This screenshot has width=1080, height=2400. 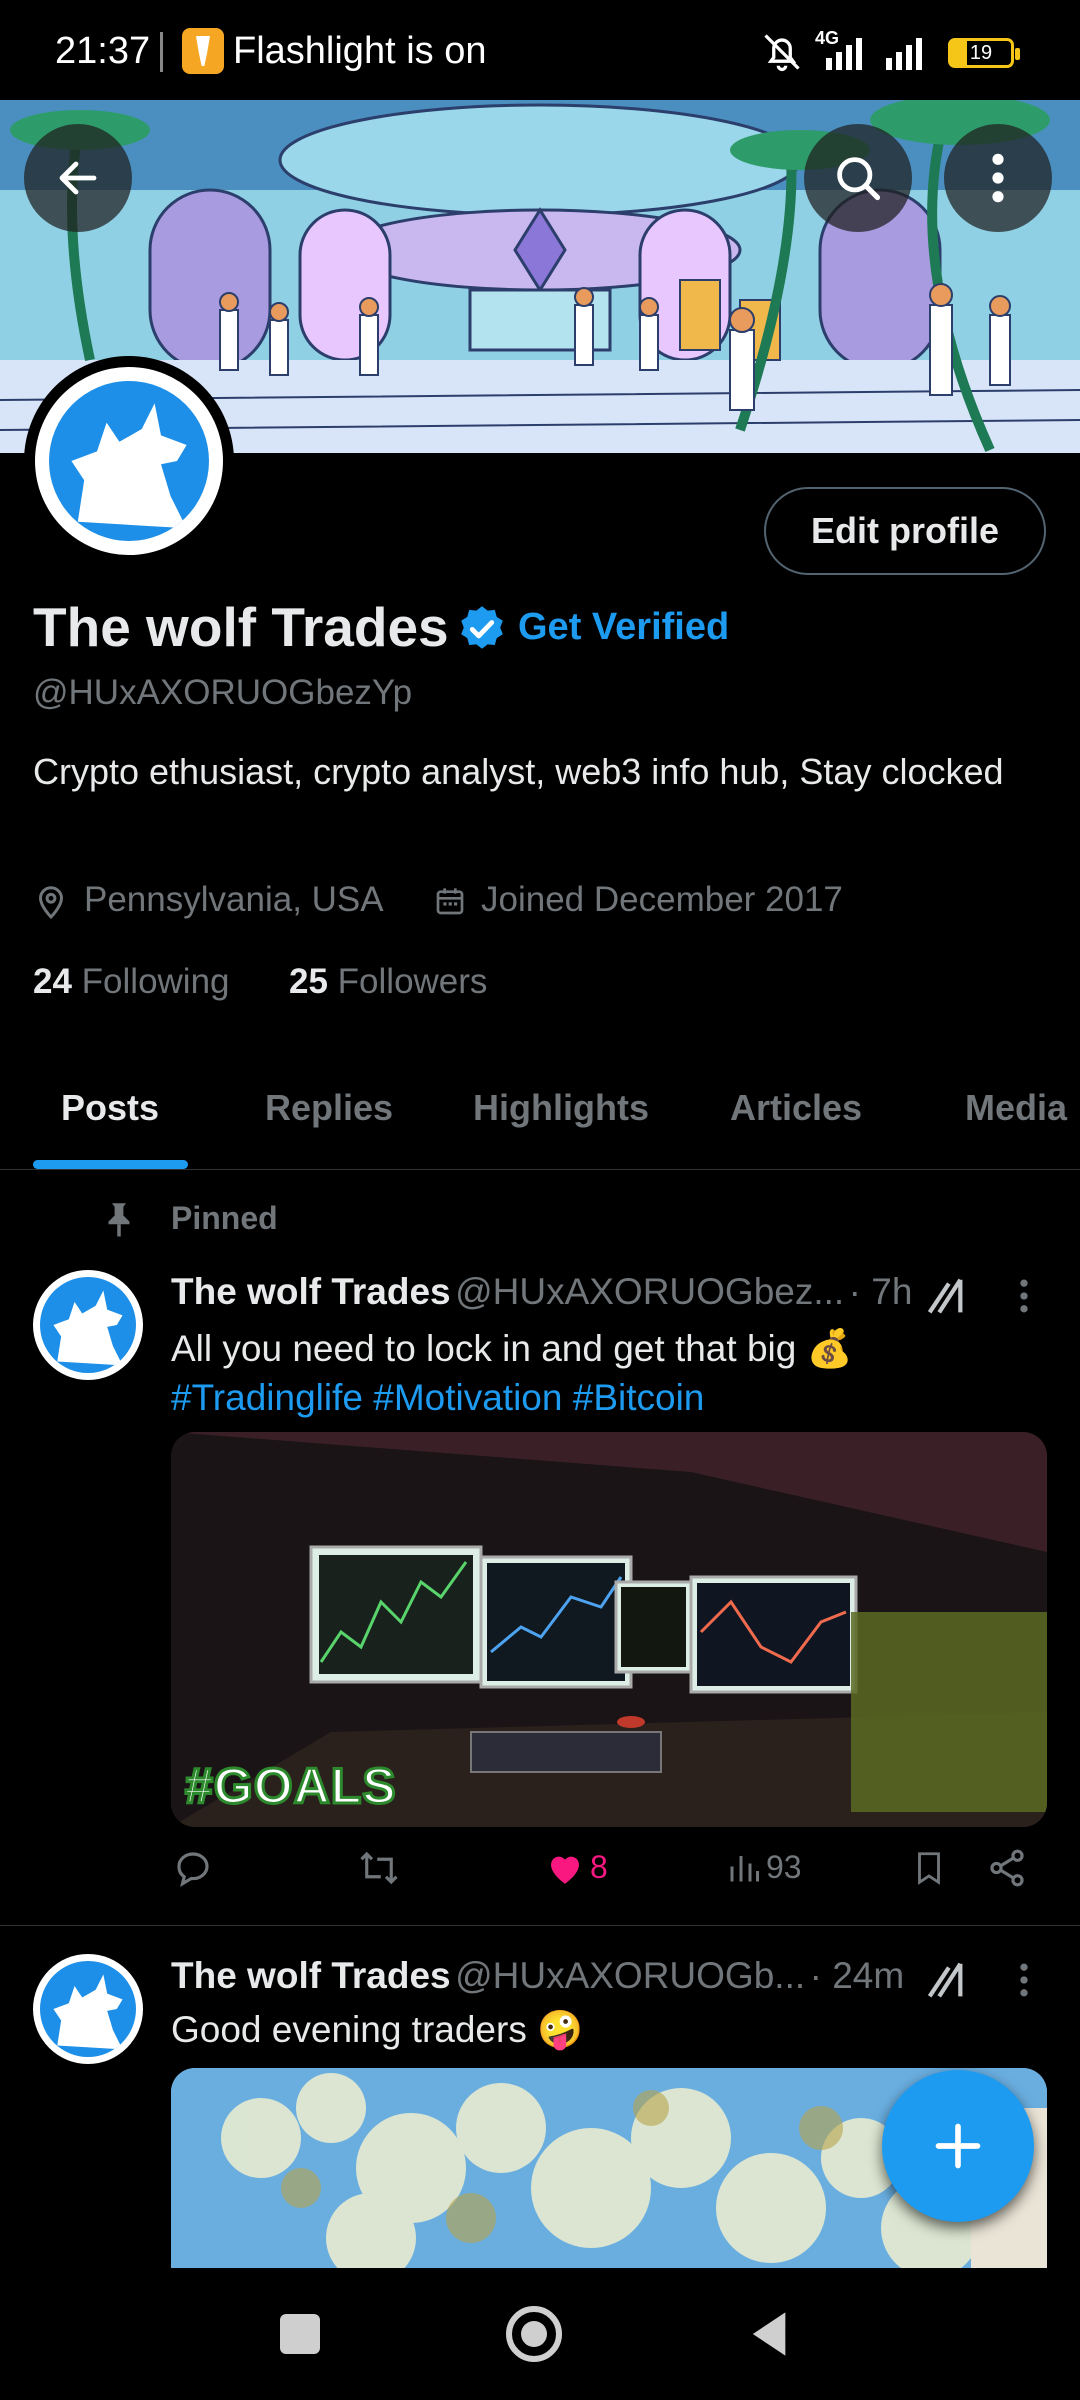 I want to click on pin-icon, so click(x=119, y=1220).